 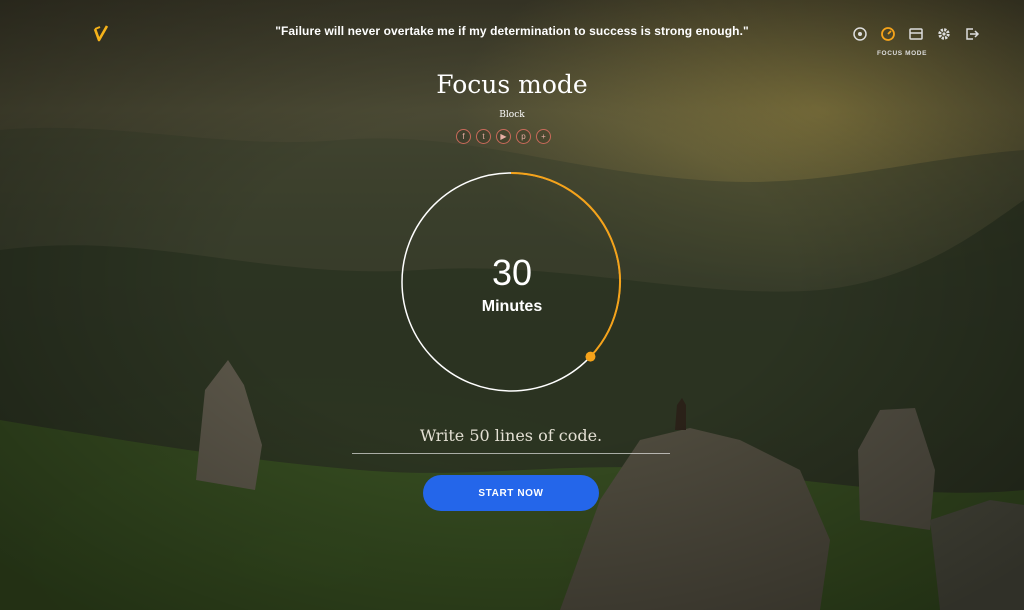 I want to click on add-icon: +, so click(x=543, y=136).